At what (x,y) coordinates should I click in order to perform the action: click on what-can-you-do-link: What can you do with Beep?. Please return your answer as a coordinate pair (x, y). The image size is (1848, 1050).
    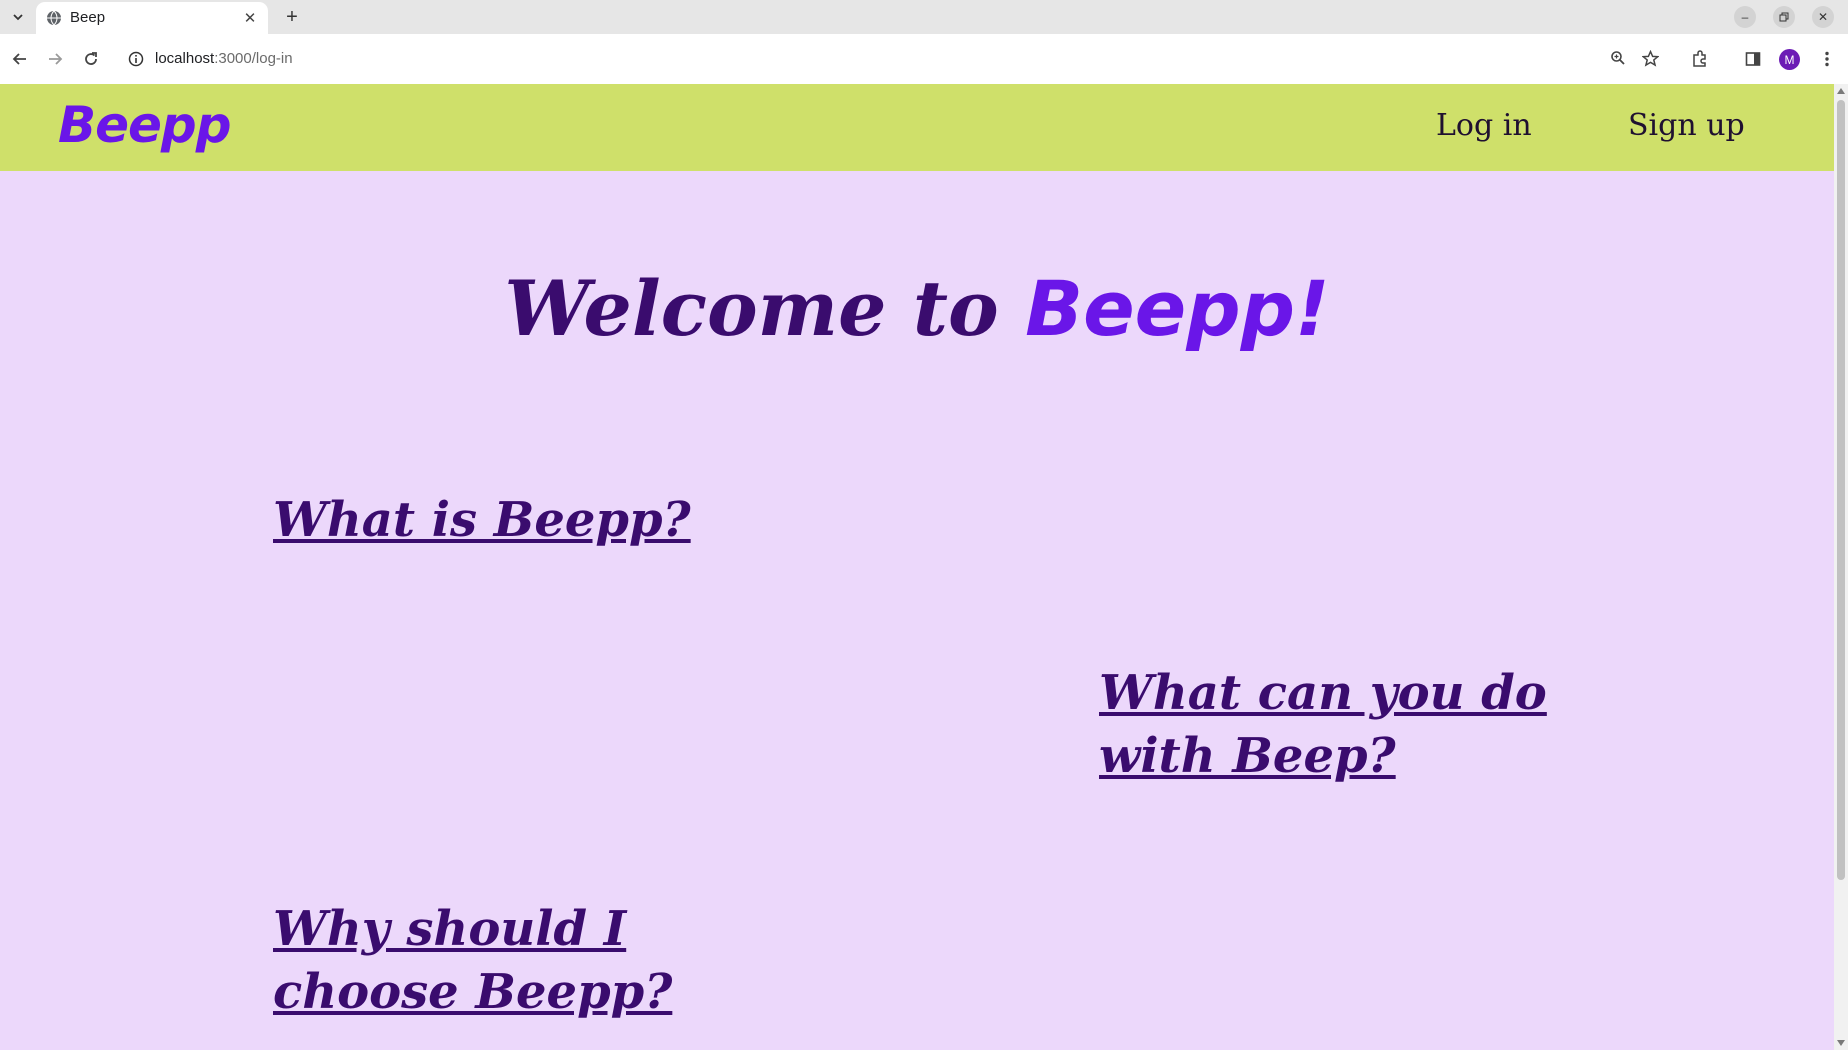
    Looking at the image, I should click on (1323, 725).